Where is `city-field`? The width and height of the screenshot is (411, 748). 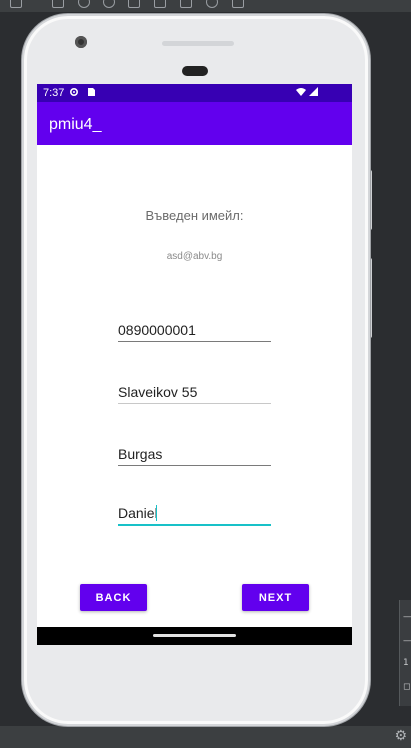 city-field is located at coordinates (194, 456).